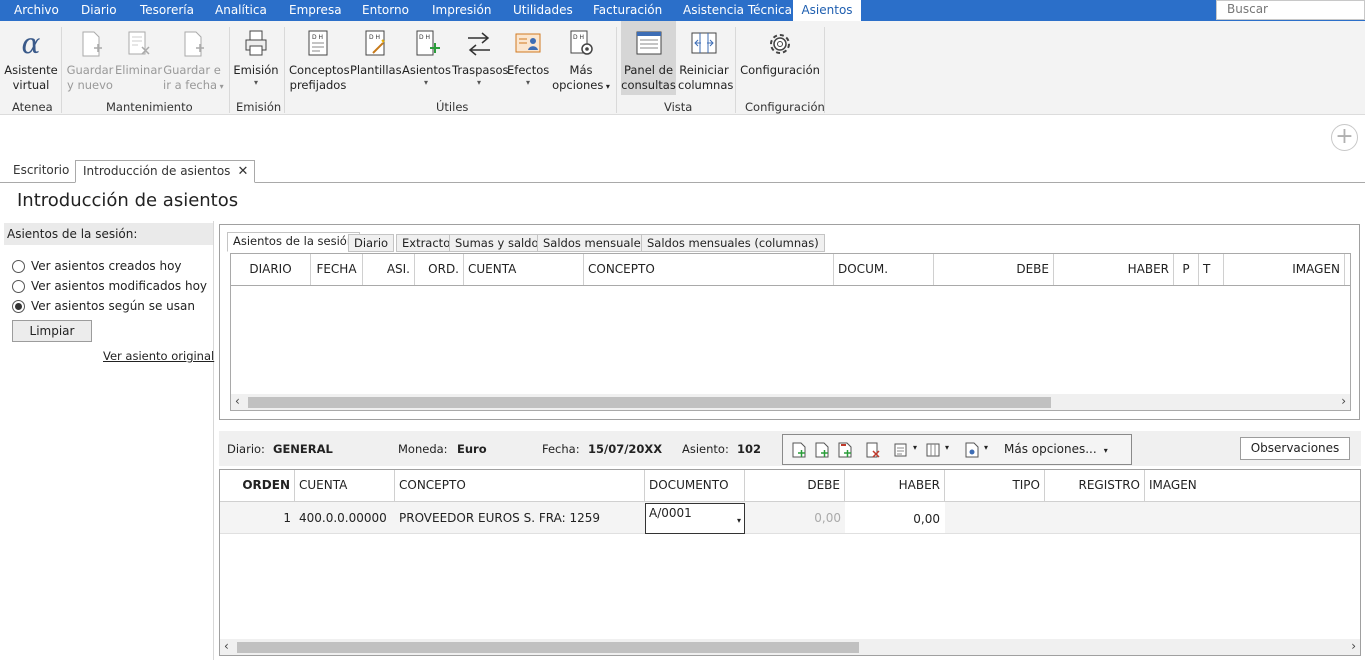 The width and height of the screenshot is (1365, 660). Describe the element at coordinates (271, 269) in the screenshot. I see `col-diario: DIARIO` at that location.